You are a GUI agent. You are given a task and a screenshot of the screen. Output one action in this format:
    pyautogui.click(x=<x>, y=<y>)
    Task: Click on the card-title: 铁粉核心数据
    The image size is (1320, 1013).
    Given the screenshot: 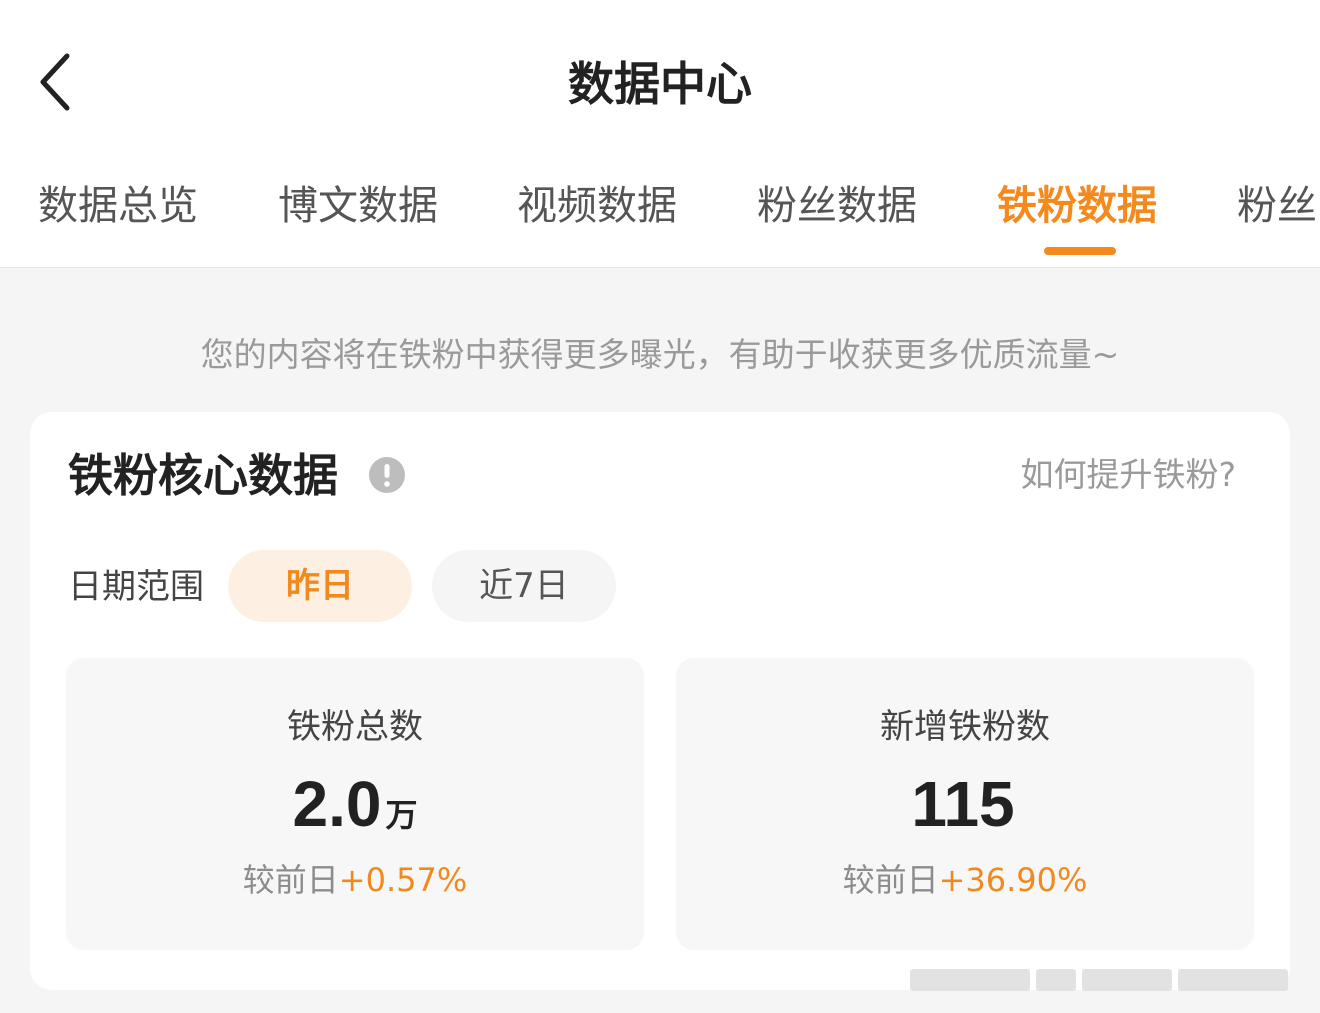 What is the action you would take?
    pyautogui.click(x=203, y=475)
    